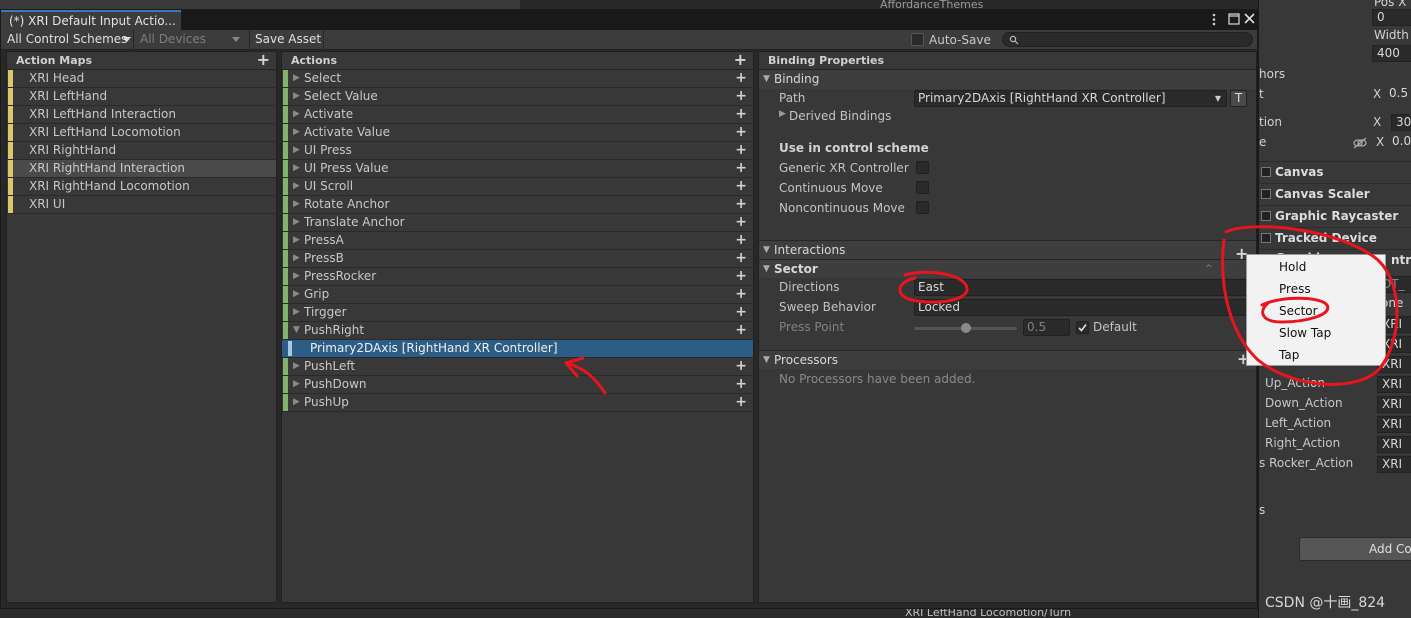 The height and width of the screenshot is (618, 1411). Describe the element at coordinates (517, 313) in the screenshot. I see `action-item: ▶ Tirgger +` at that location.